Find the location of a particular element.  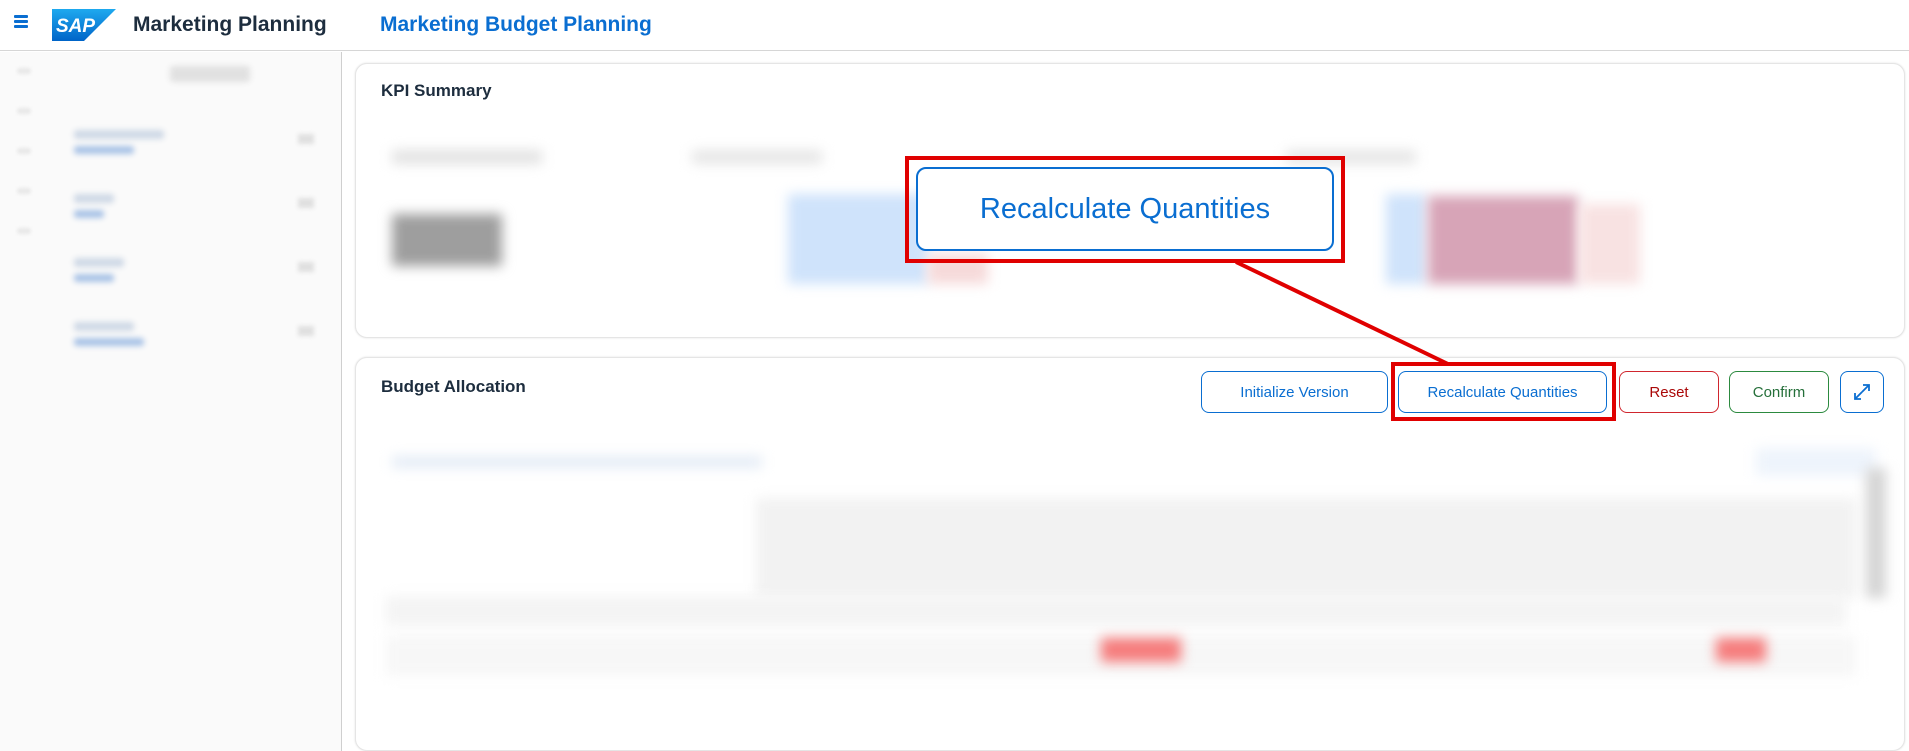

page-title: Marketing Budget Planning is located at coordinates (516, 24).